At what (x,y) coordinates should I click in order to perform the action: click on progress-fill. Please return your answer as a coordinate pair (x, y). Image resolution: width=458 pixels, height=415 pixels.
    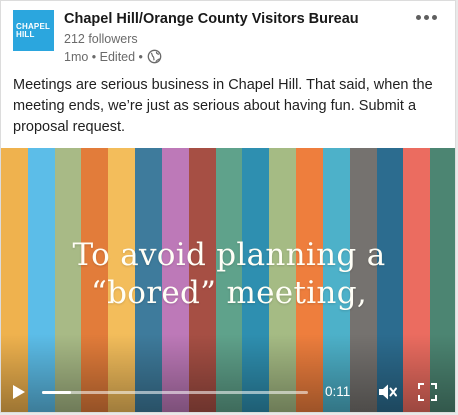
    Looking at the image, I should click on (57, 392).